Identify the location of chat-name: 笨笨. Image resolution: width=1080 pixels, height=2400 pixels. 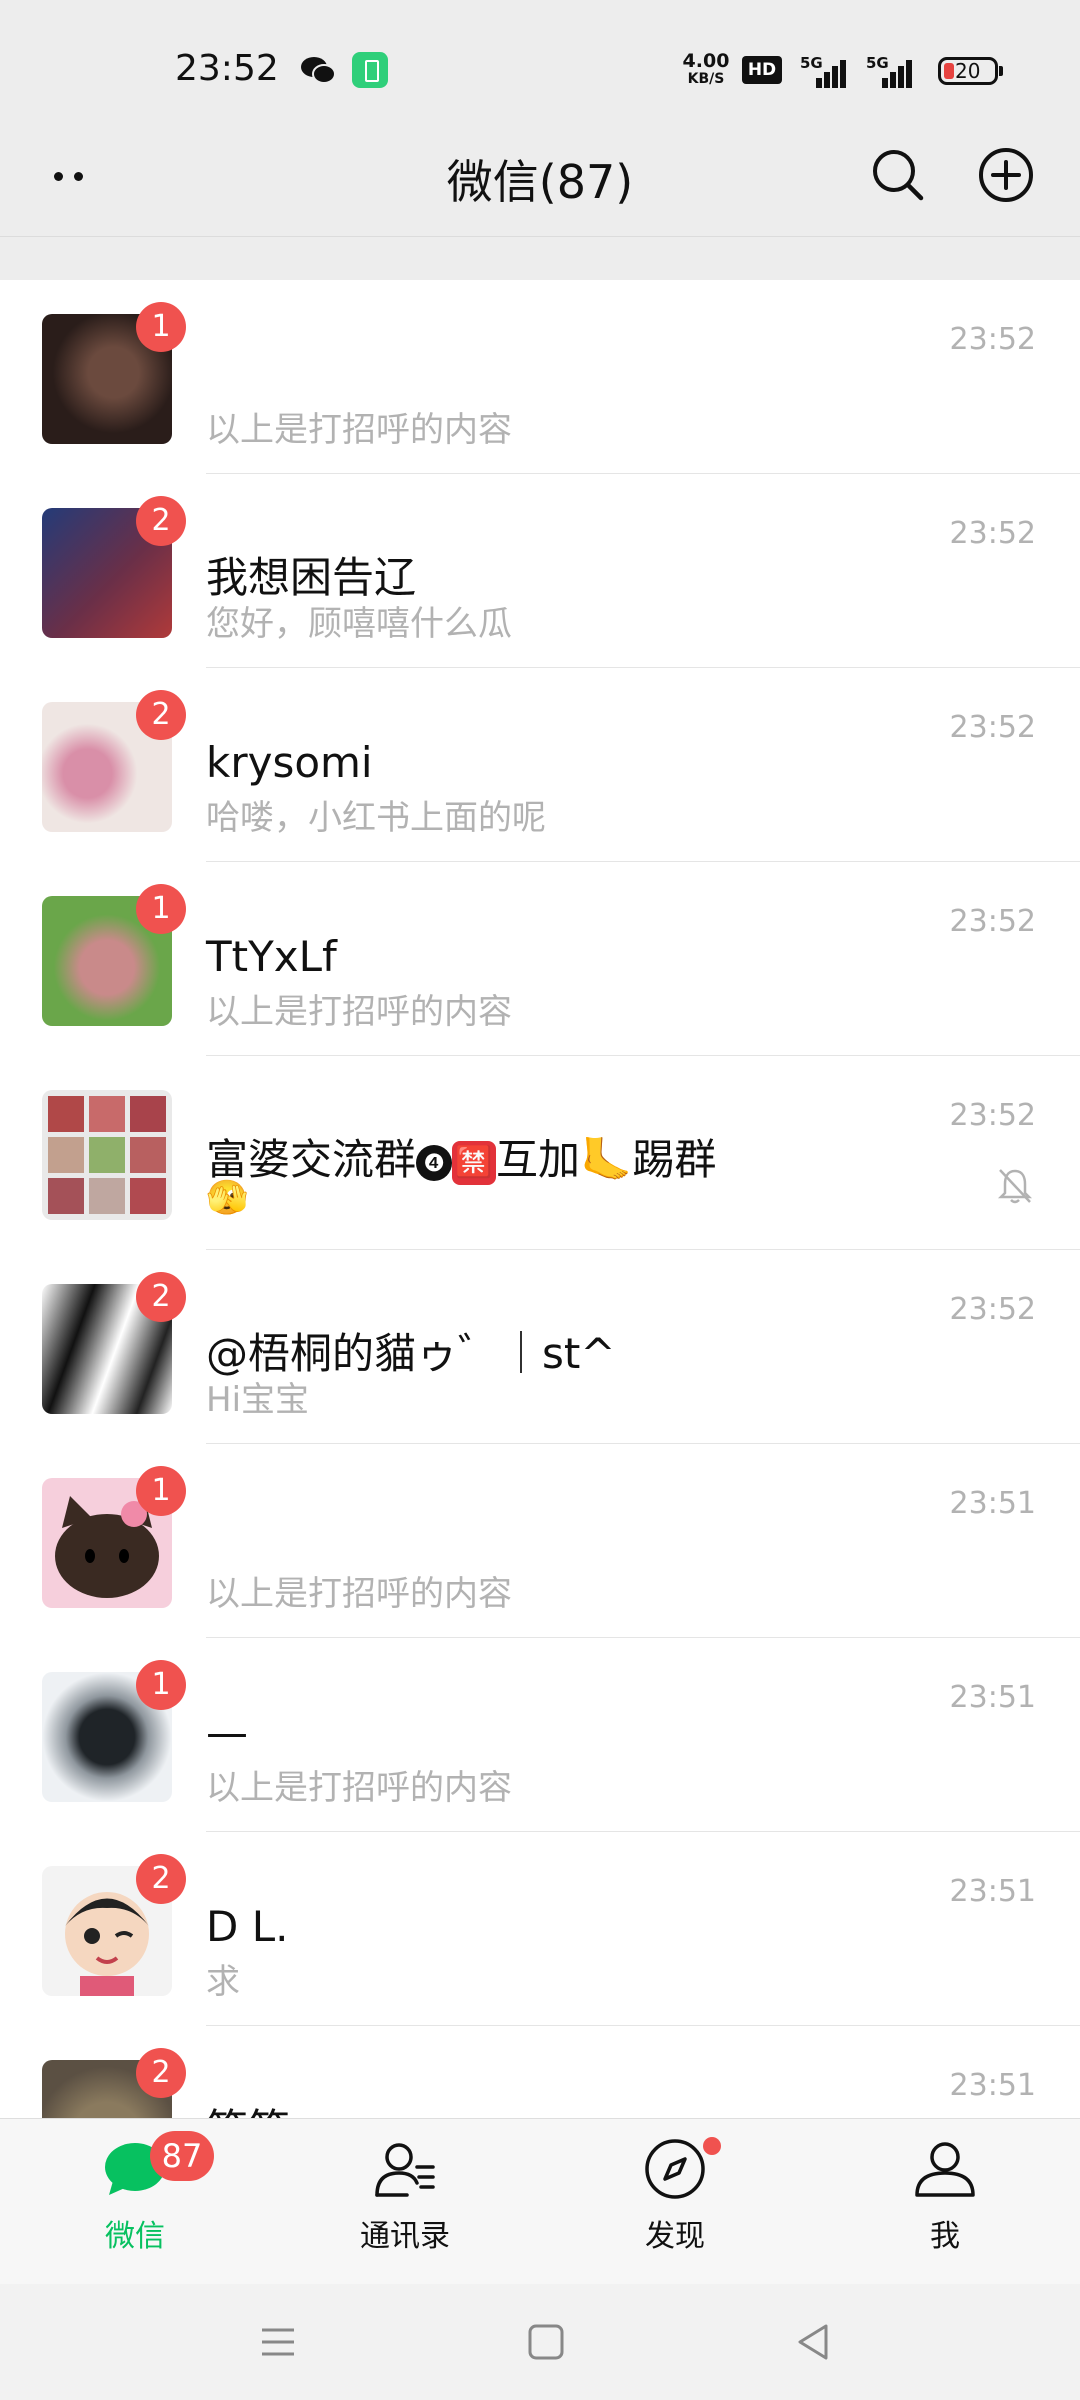
(248, 2107).